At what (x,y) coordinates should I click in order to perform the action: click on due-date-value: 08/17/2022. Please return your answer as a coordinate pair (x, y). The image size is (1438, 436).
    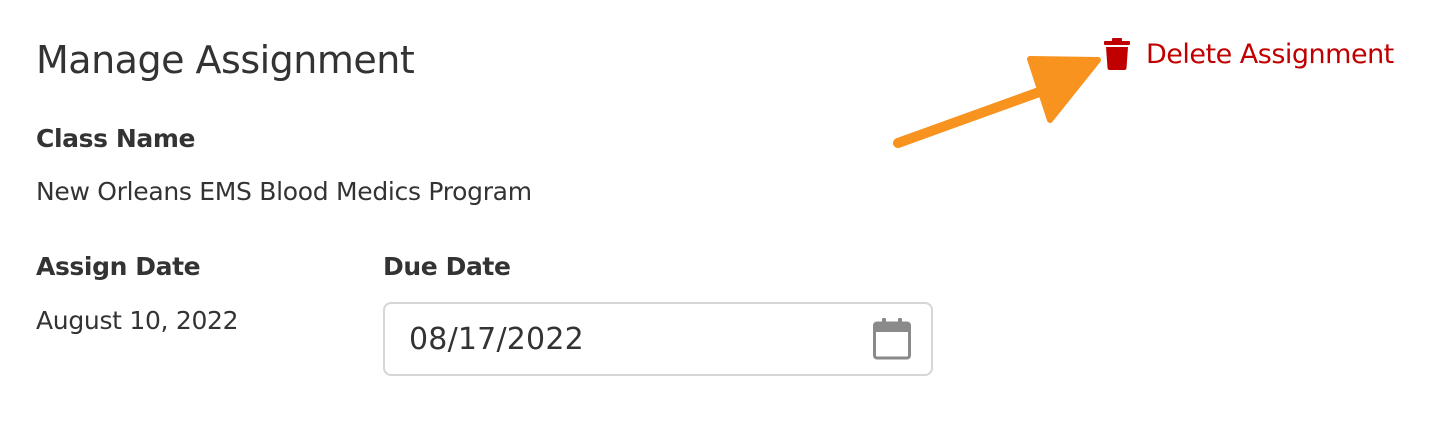
    Looking at the image, I should click on (496, 339).